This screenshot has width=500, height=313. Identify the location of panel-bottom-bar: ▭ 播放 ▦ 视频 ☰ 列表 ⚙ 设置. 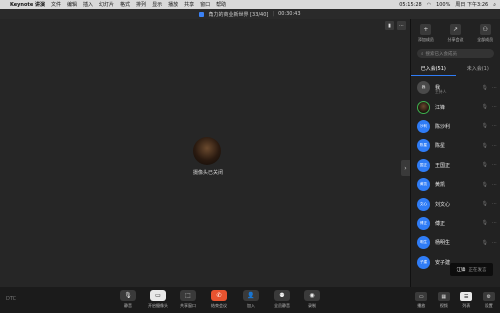
(455, 300).